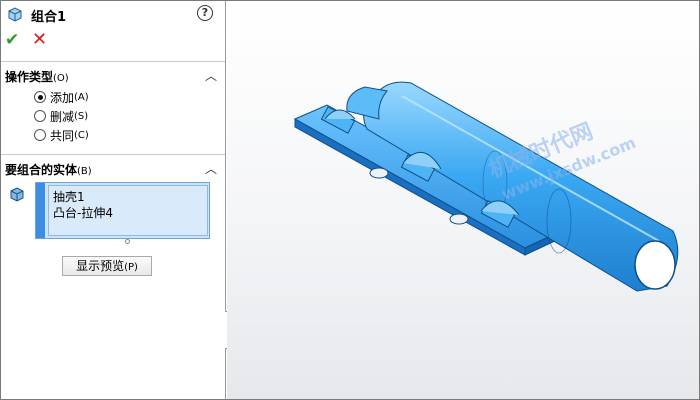  I want to click on list-item: 凸台-拉伸4, so click(83, 212).